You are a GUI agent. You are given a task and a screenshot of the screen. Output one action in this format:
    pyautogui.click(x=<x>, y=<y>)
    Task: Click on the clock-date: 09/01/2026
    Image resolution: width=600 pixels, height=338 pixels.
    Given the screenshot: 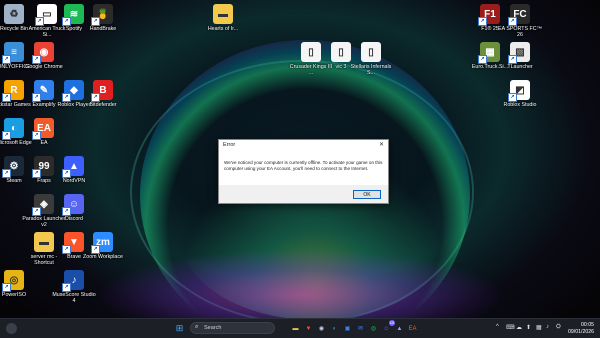 What is the action you would take?
    pyautogui.click(x=581, y=331)
    